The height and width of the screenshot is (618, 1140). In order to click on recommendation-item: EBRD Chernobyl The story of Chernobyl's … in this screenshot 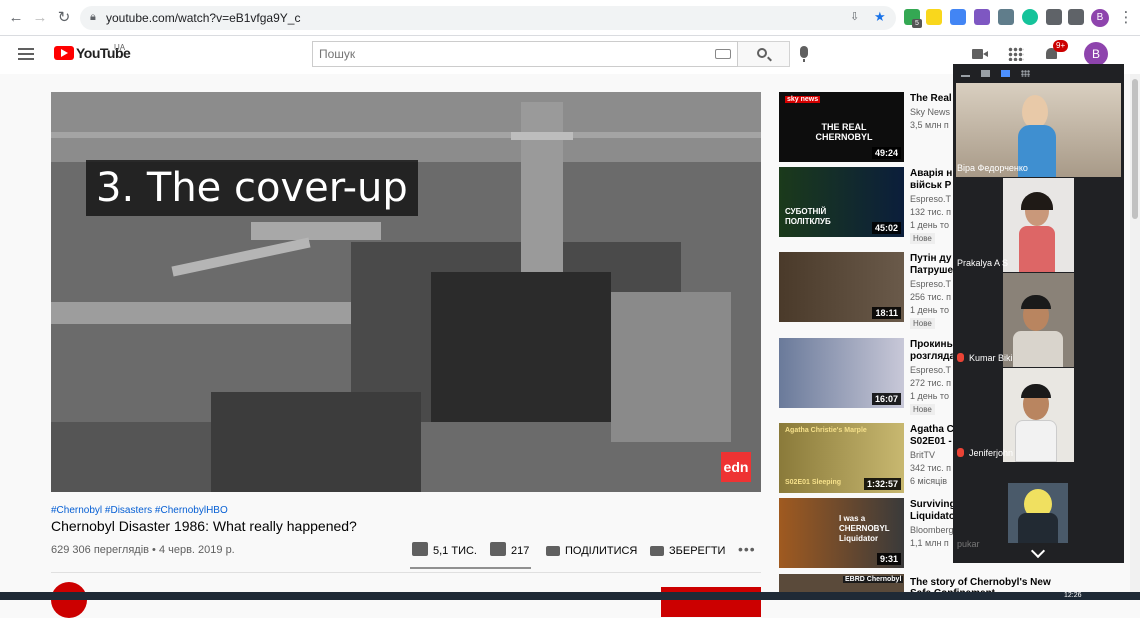, I will do `click(929, 586)`.